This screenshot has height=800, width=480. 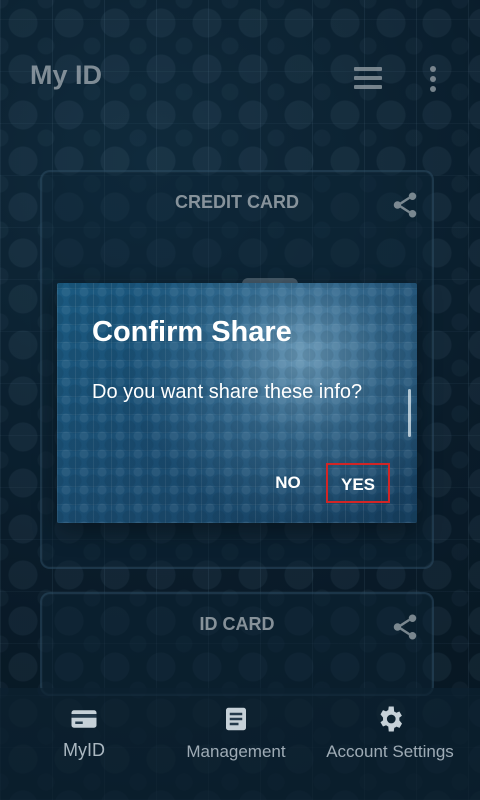 I want to click on no-button: NO, so click(x=288, y=483).